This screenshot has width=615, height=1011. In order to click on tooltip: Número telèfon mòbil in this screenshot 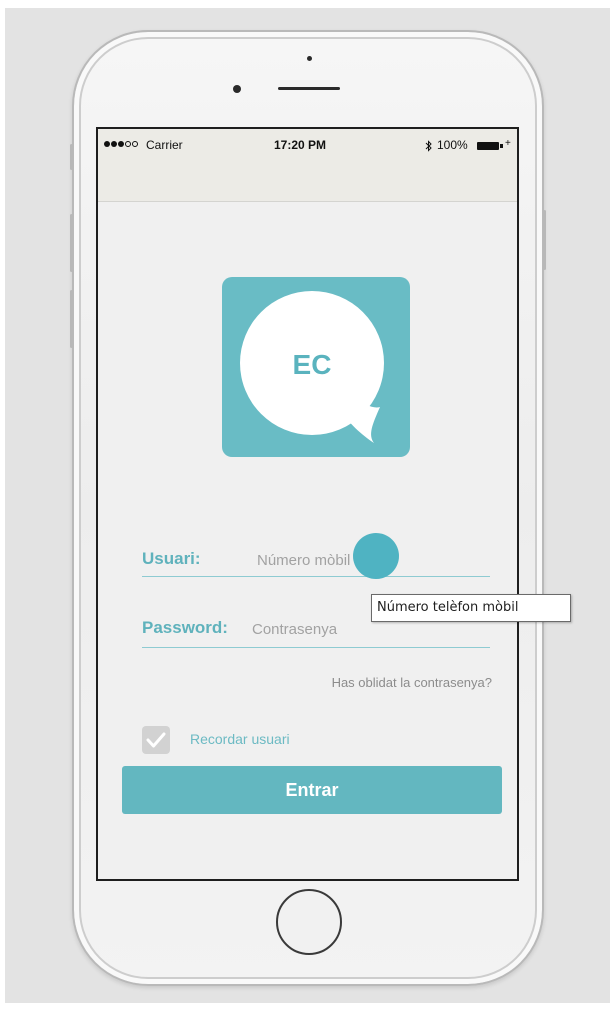, I will do `click(471, 608)`.